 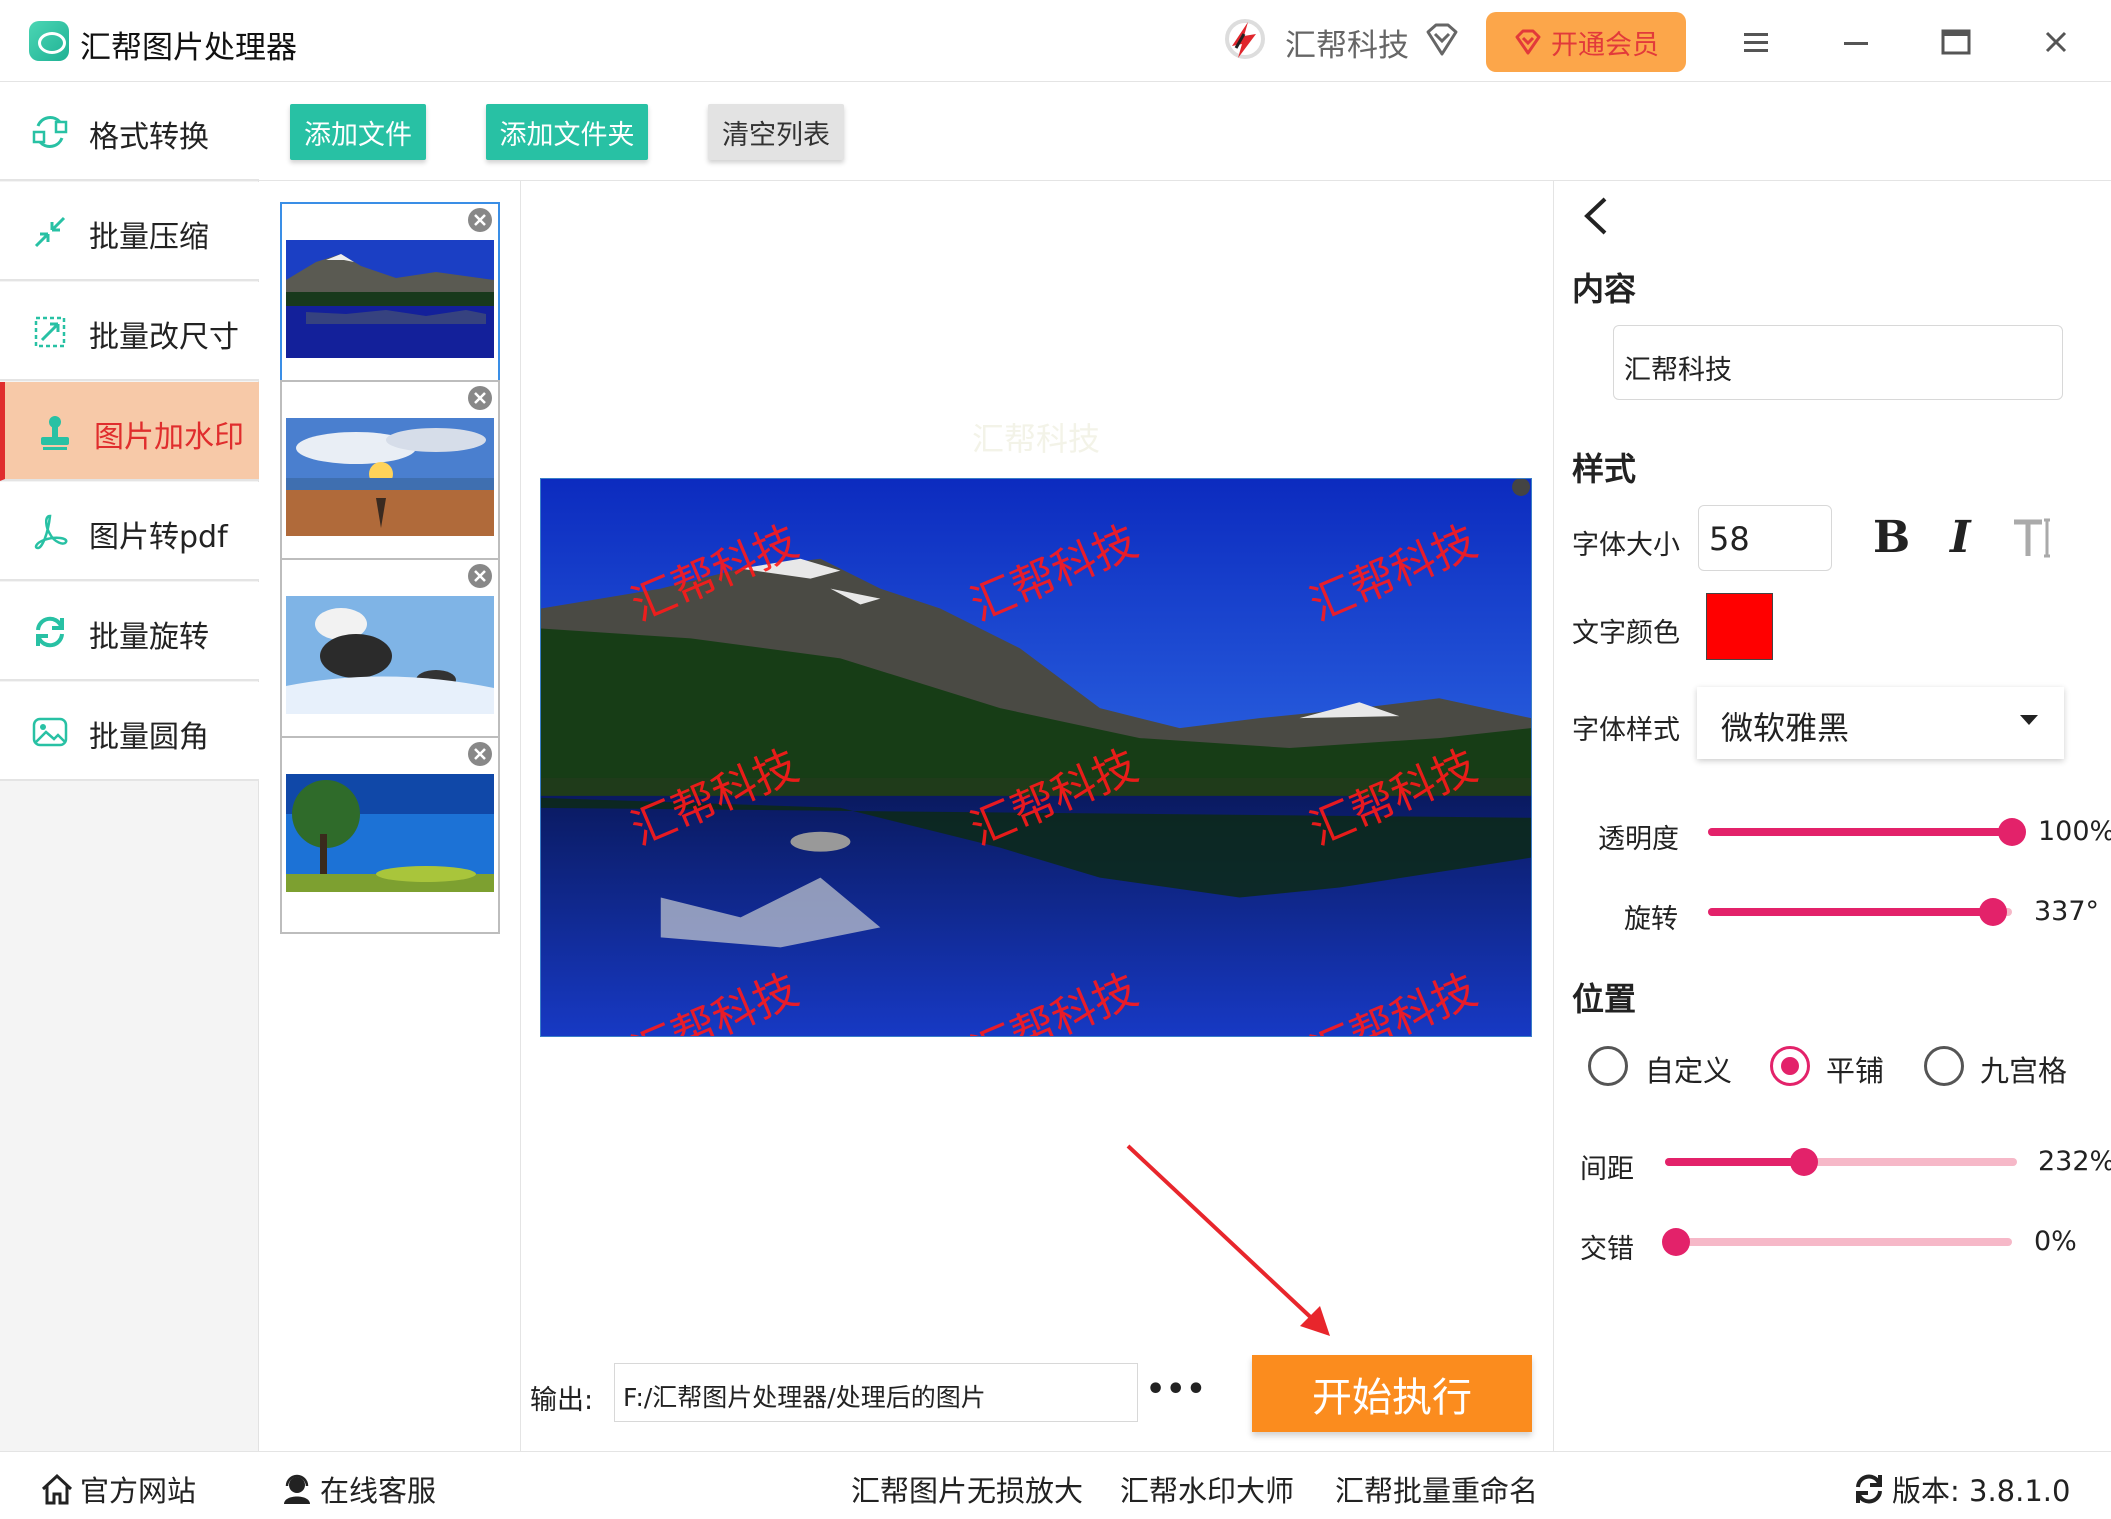 What do you see at coordinates (1626, 730) in the screenshot?
I see `font-style-label: 字体样式` at bounding box center [1626, 730].